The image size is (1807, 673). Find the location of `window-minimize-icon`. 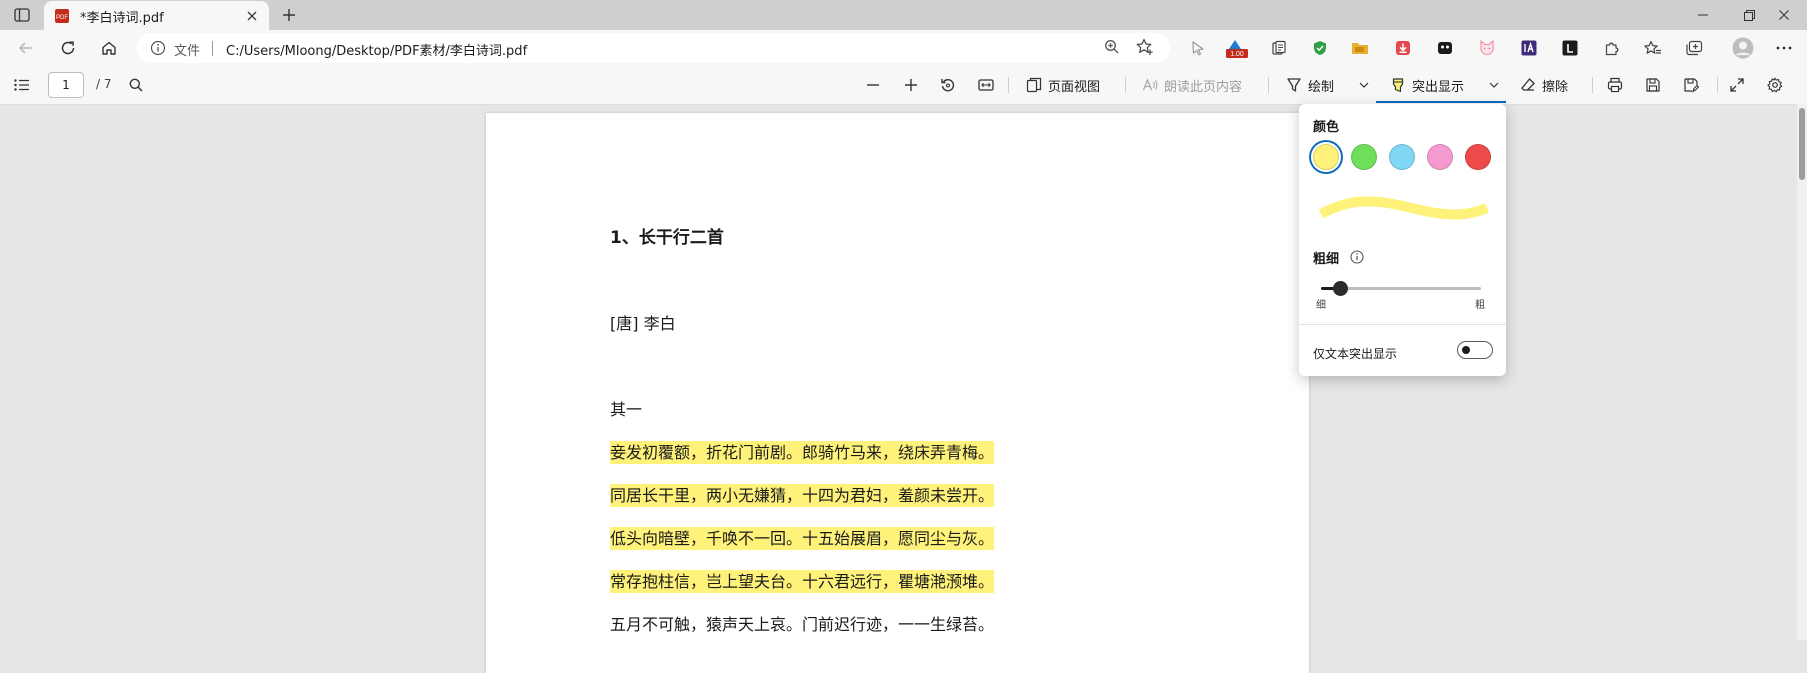

window-minimize-icon is located at coordinates (1703, 15).